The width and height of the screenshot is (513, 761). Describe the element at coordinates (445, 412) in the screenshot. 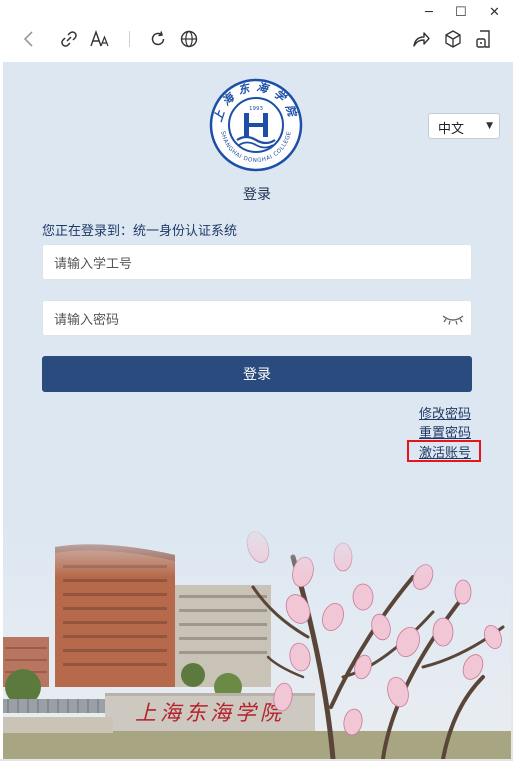

I see `change-password-link: 修改密码` at that location.